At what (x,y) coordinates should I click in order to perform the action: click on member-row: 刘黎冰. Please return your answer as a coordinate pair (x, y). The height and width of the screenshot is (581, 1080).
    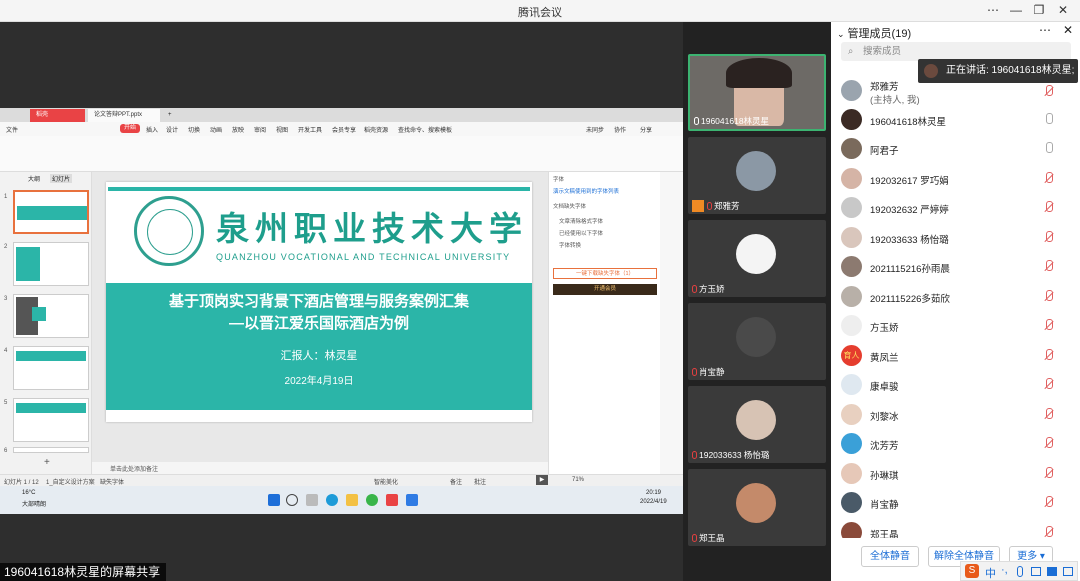
    Looking at the image, I should click on (955, 414).